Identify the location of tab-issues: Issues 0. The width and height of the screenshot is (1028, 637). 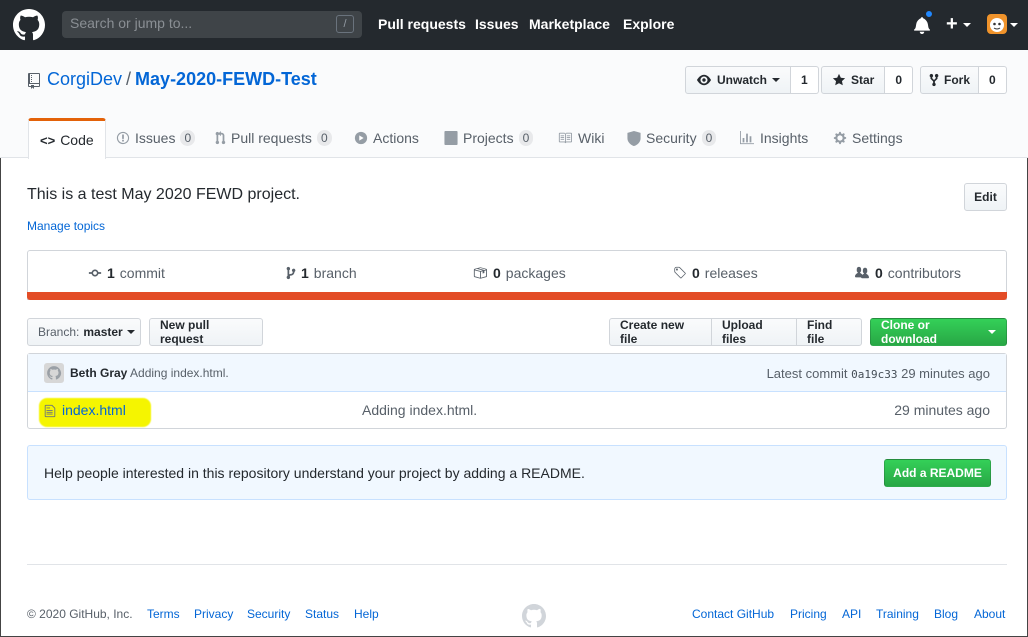
(156, 138).